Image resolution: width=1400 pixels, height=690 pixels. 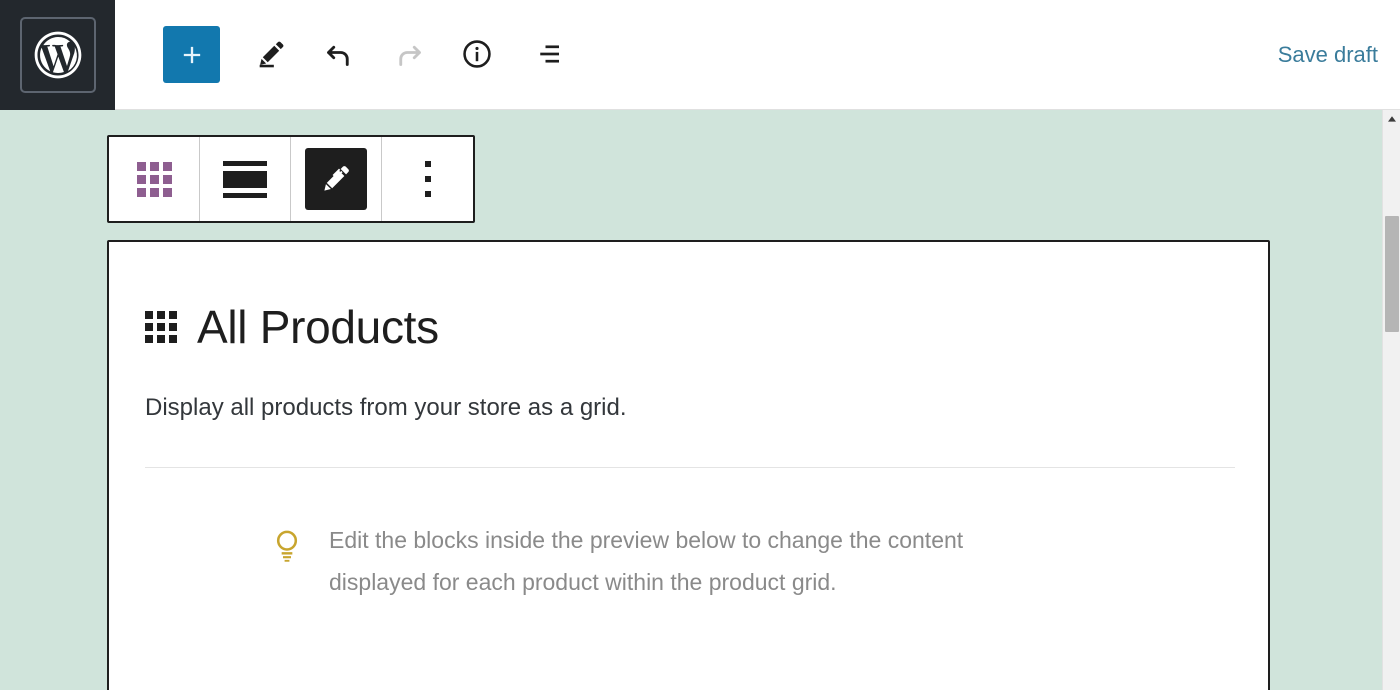 I want to click on redo-arrow-icon, so click(x=410, y=55).